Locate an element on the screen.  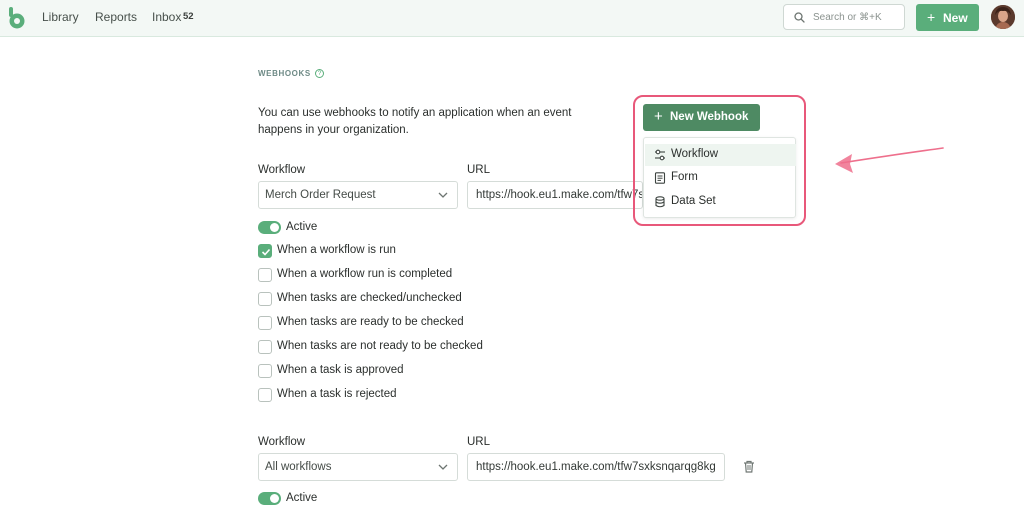
trash-icon is located at coordinates (749, 466).